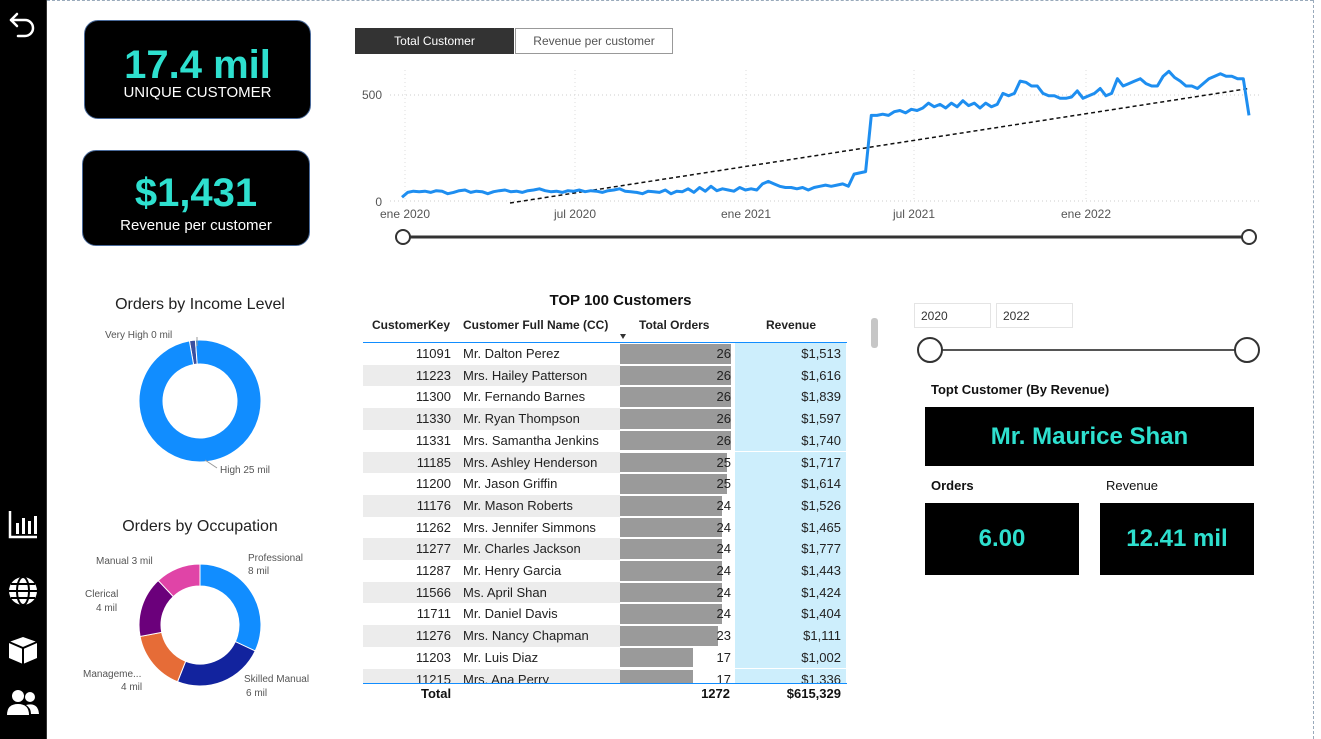 The height and width of the screenshot is (739, 1321). Describe the element at coordinates (526, 636) in the screenshot. I see `cell-customer-name: Mrs. Nancy Chapman` at that location.